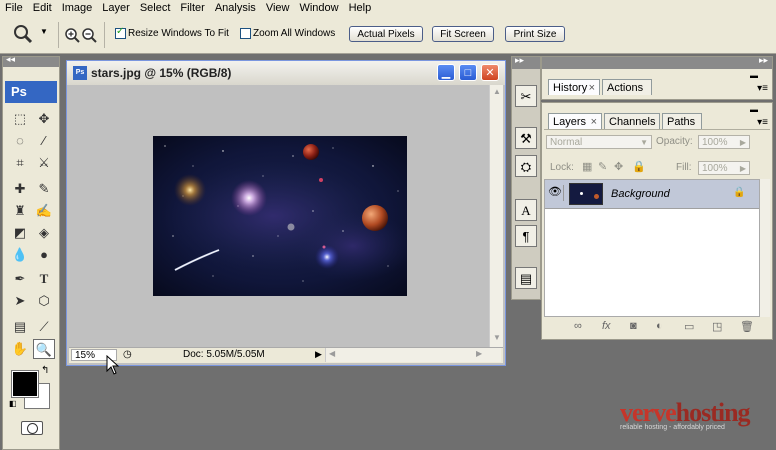 The height and width of the screenshot is (450, 776). I want to click on tool-presets-panel-button: ⚒, so click(526, 138).